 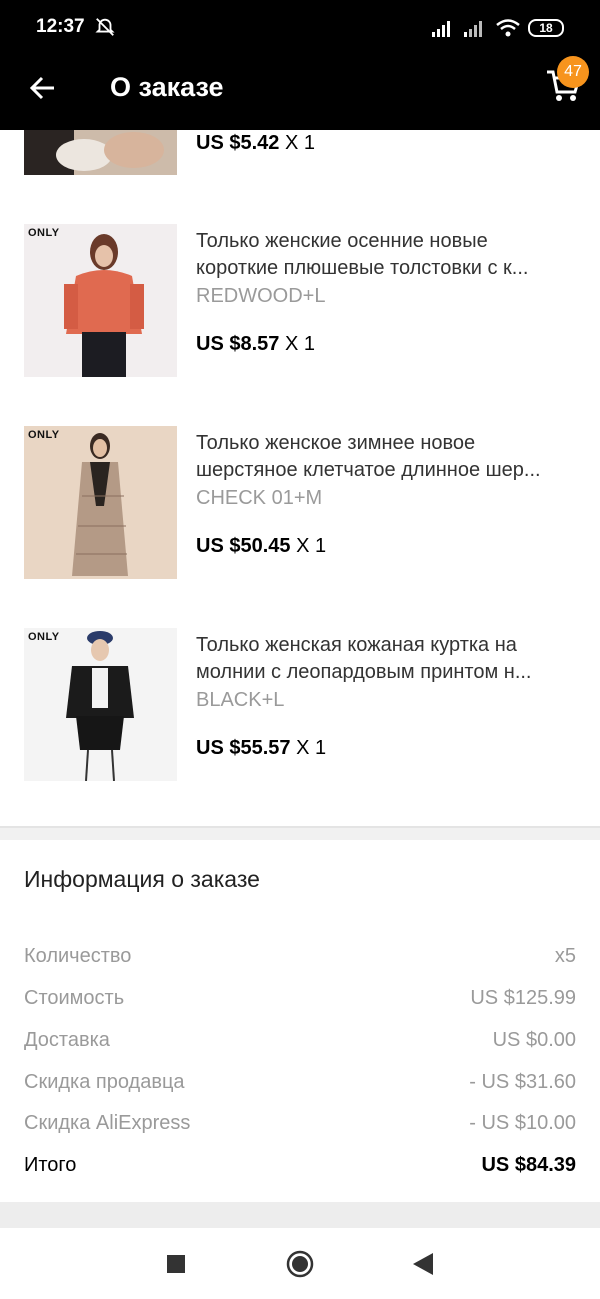 What do you see at coordinates (342, 241) in the screenshot?
I see `item-title-line: Только женские осенние новые` at bounding box center [342, 241].